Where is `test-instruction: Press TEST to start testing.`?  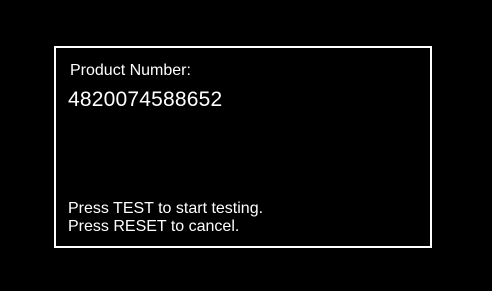 test-instruction: Press TEST to start testing. is located at coordinates (166, 208).